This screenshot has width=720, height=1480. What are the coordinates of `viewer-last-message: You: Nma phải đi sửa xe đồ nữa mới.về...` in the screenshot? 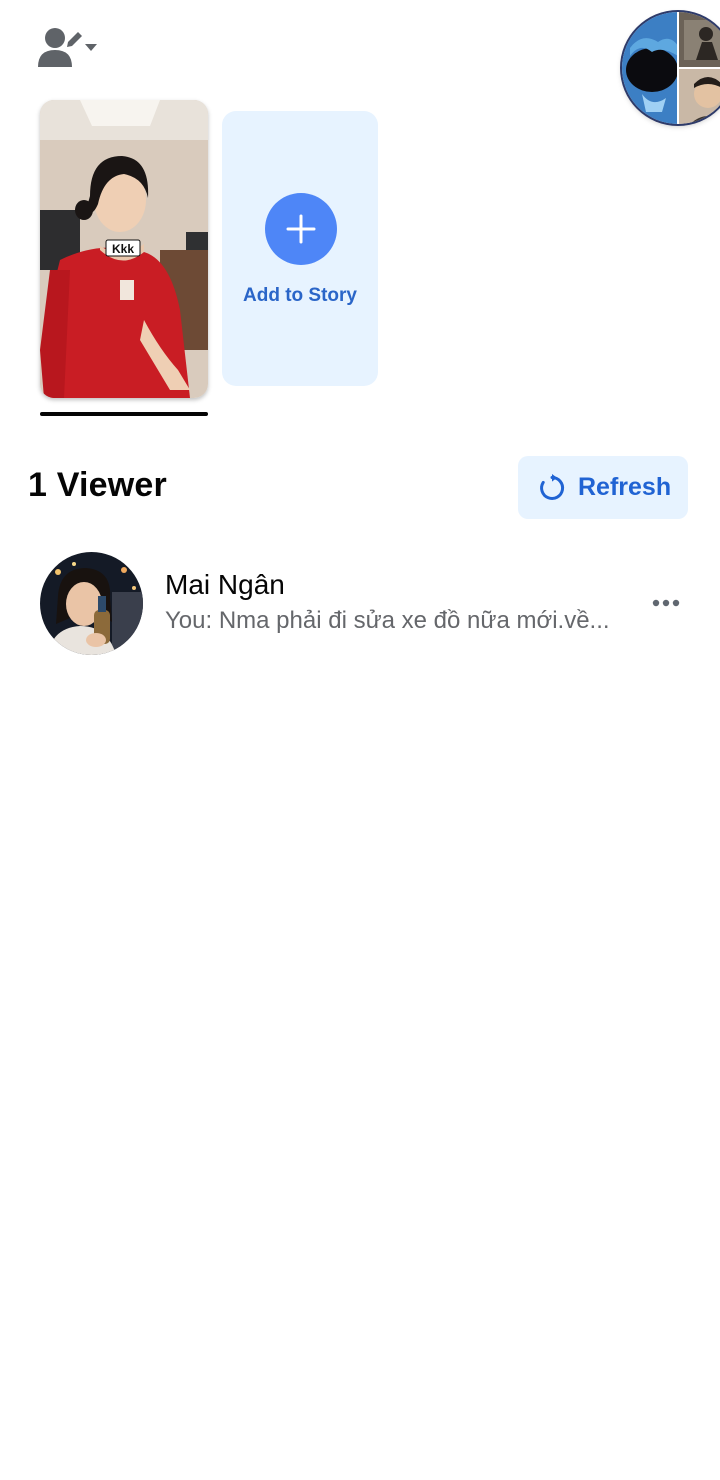 It's located at (387, 620).